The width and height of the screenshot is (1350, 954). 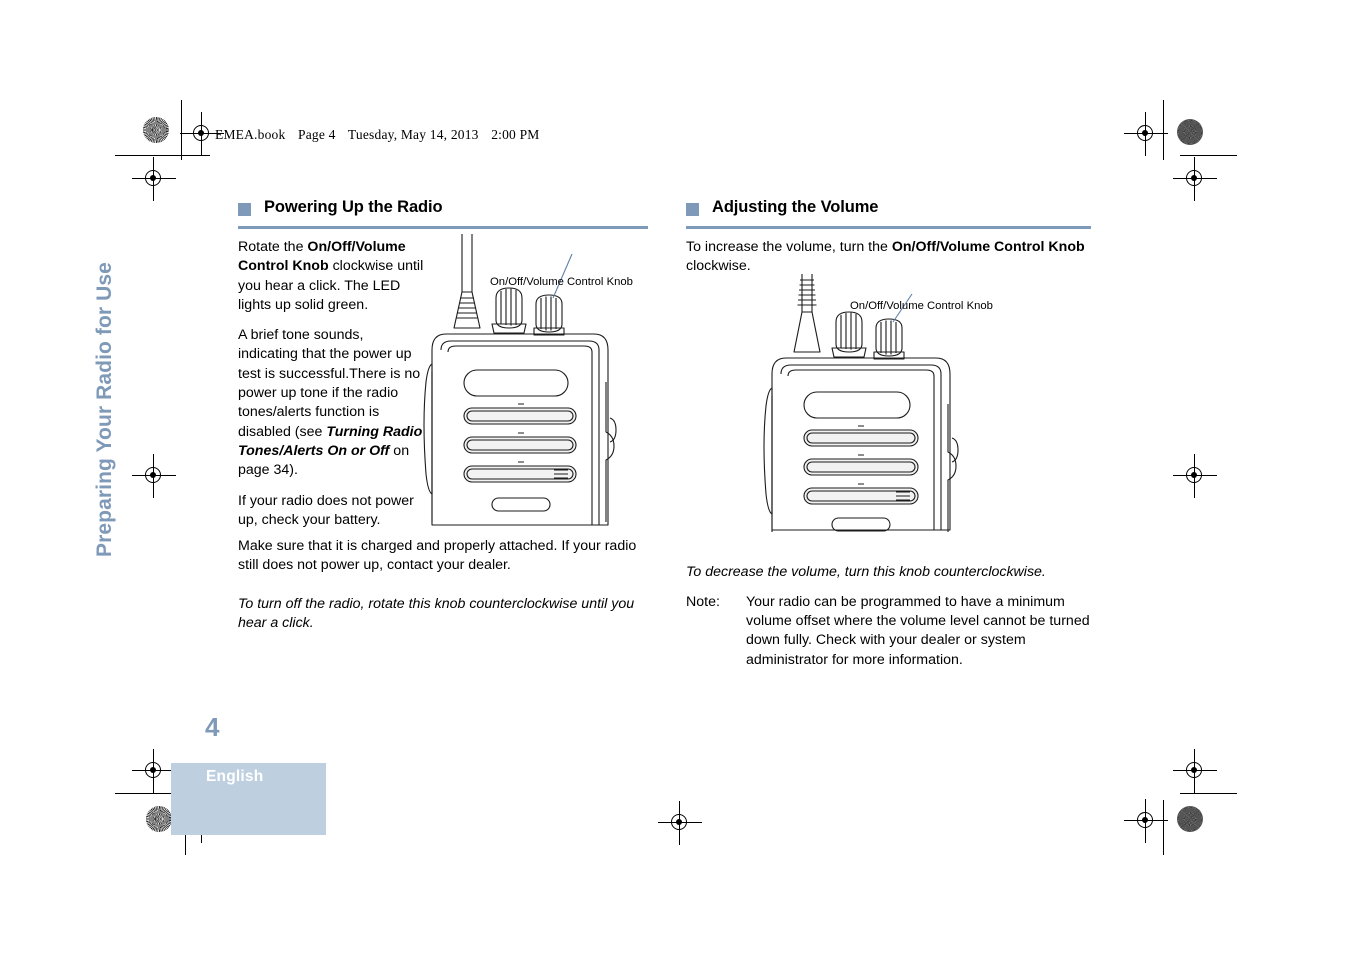 What do you see at coordinates (235, 776) in the screenshot?
I see `language-label: English` at bounding box center [235, 776].